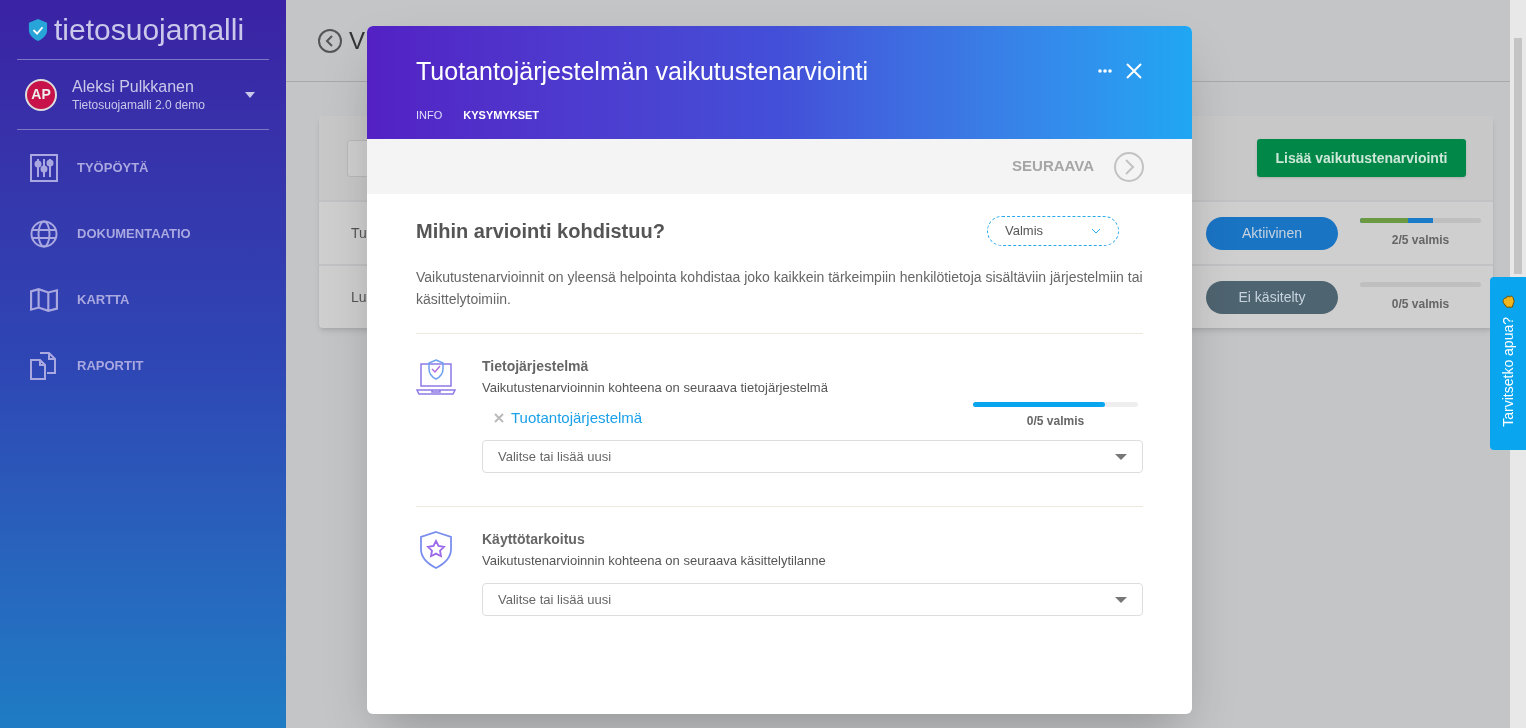 Image resolution: width=1526 pixels, height=728 pixels. I want to click on tab: INFO, so click(429, 115).